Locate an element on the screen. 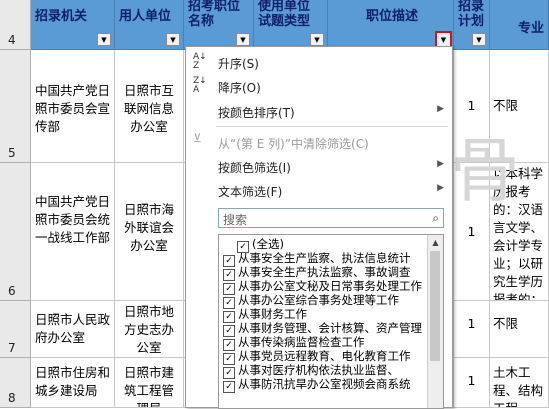  list-item: ✓ (全选) is located at coordinates (253, 245).